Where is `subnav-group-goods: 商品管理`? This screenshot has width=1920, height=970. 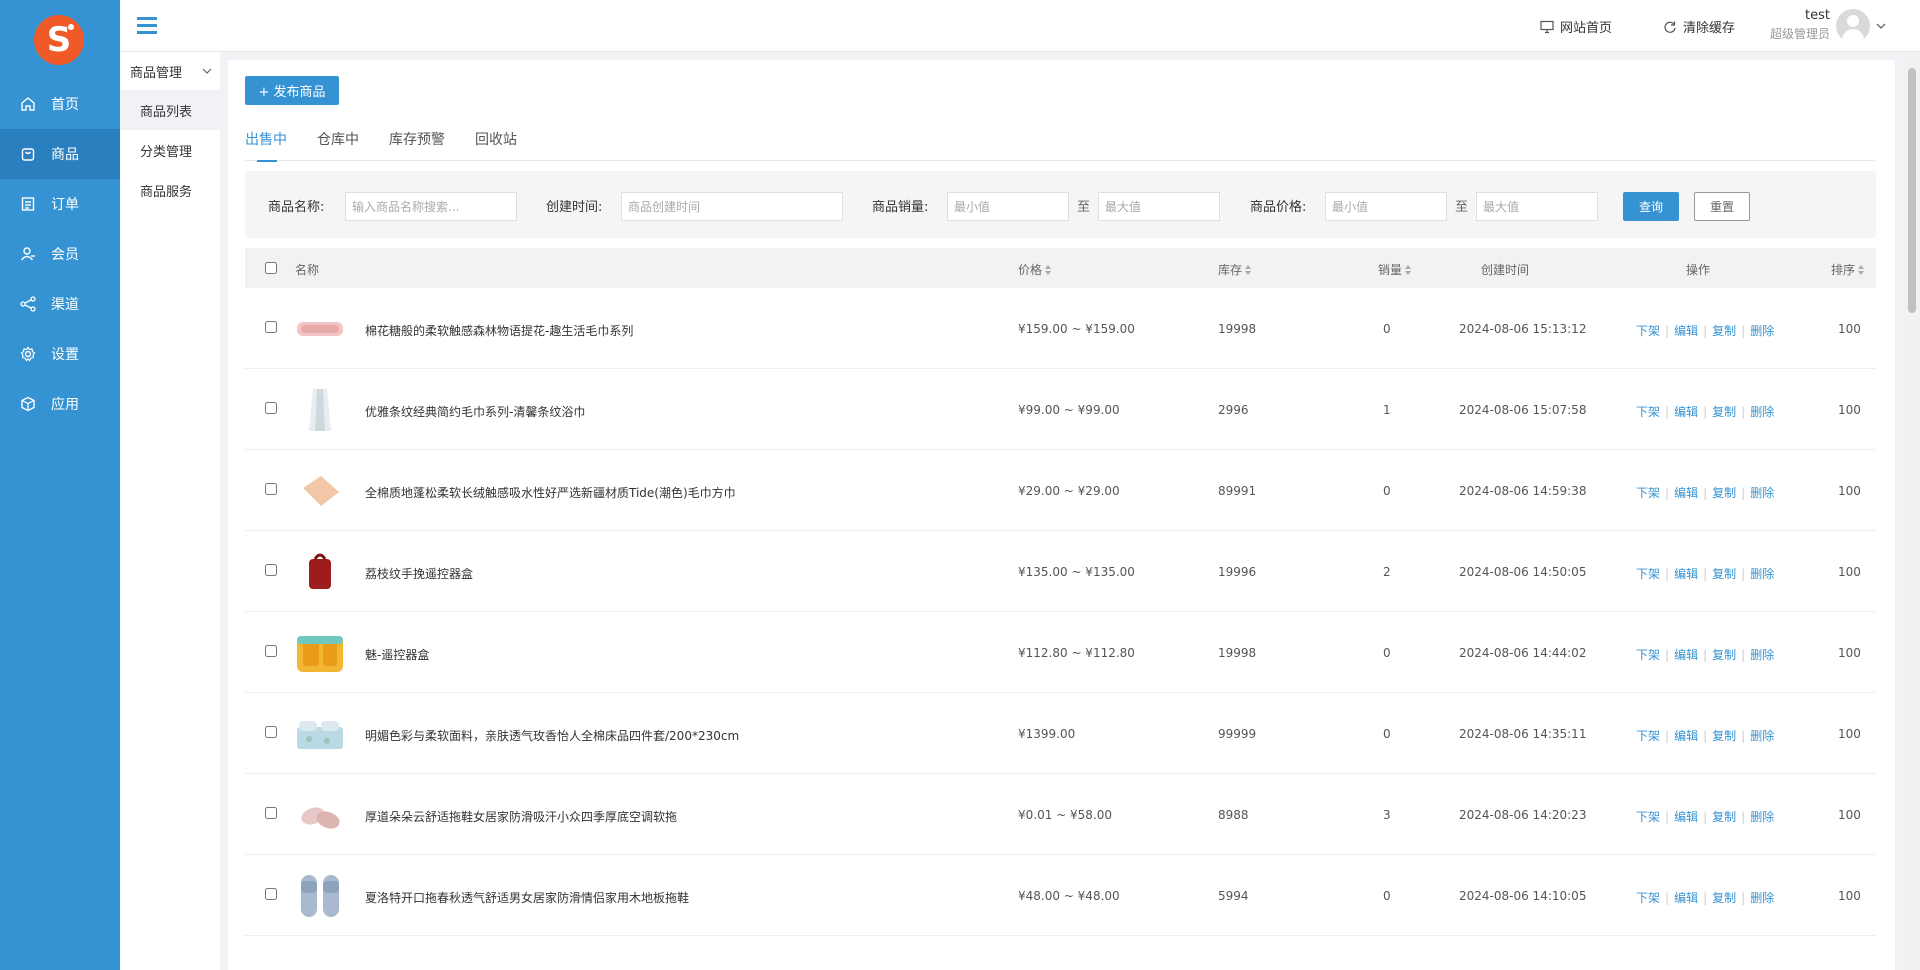
subnav-group-goods: 商品管理 is located at coordinates (170, 71).